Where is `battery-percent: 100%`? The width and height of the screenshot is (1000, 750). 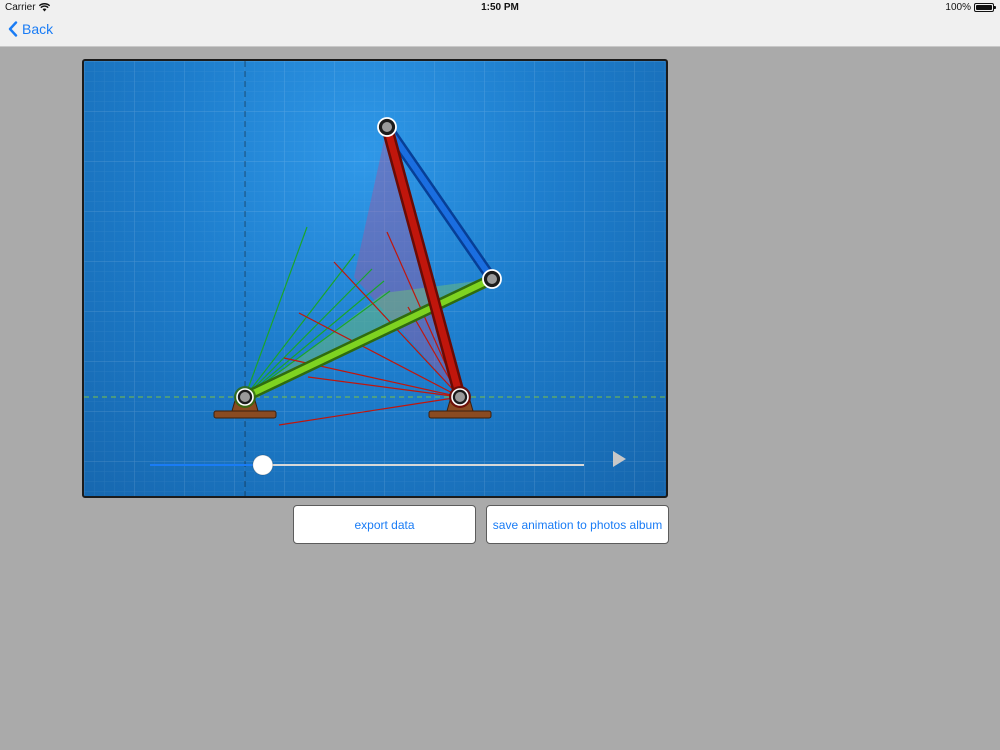
battery-percent: 100% is located at coordinates (958, 7).